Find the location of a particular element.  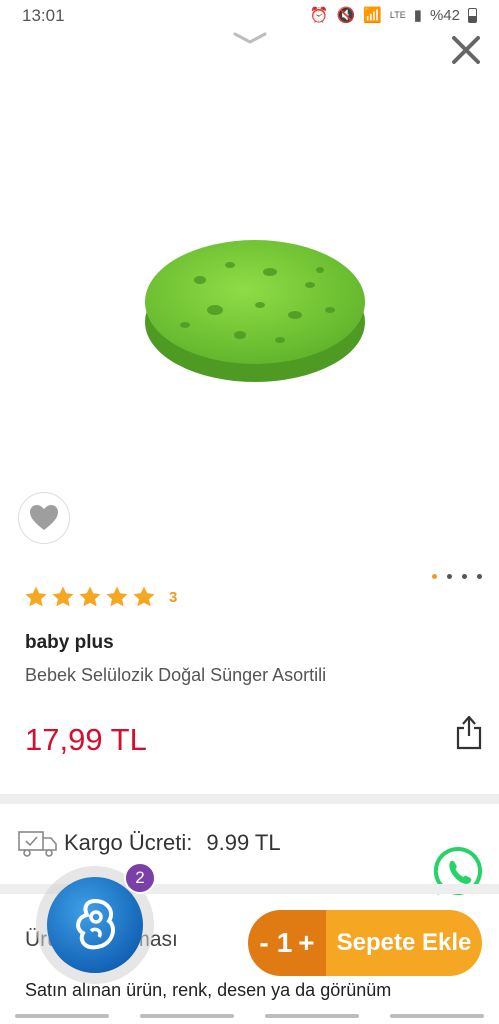

chevron-down-icon is located at coordinates (250, 38).